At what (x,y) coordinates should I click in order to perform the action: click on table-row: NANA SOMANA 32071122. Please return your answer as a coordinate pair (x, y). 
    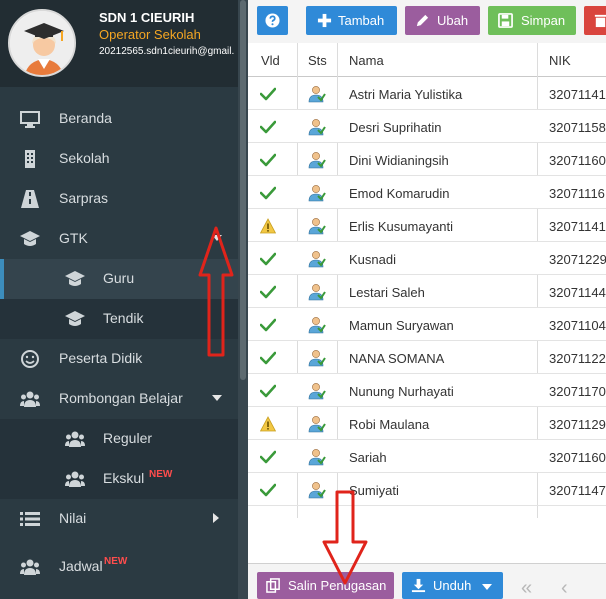
    Looking at the image, I should click on (427, 357).